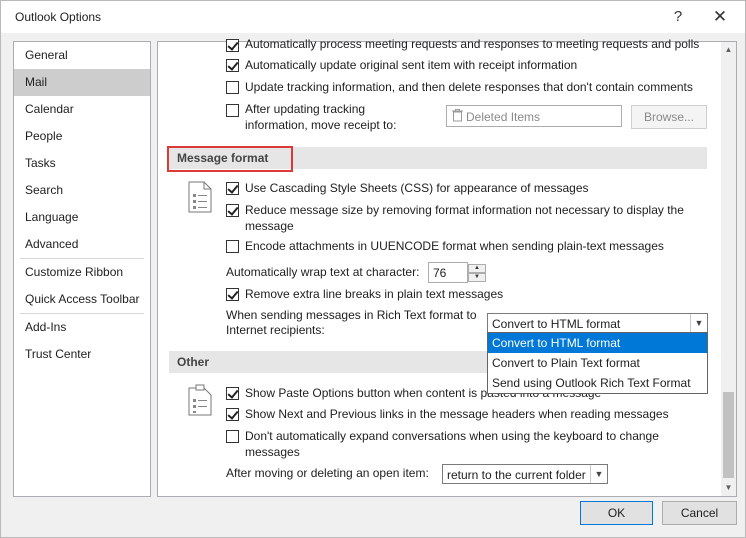 This screenshot has height=538, width=746. What do you see at coordinates (82, 55) in the screenshot?
I see `nav-item-general: General` at bounding box center [82, 55].